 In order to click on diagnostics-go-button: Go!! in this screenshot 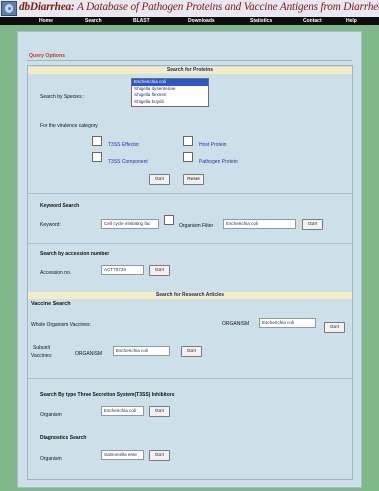, I will do `click(159, 455)`.